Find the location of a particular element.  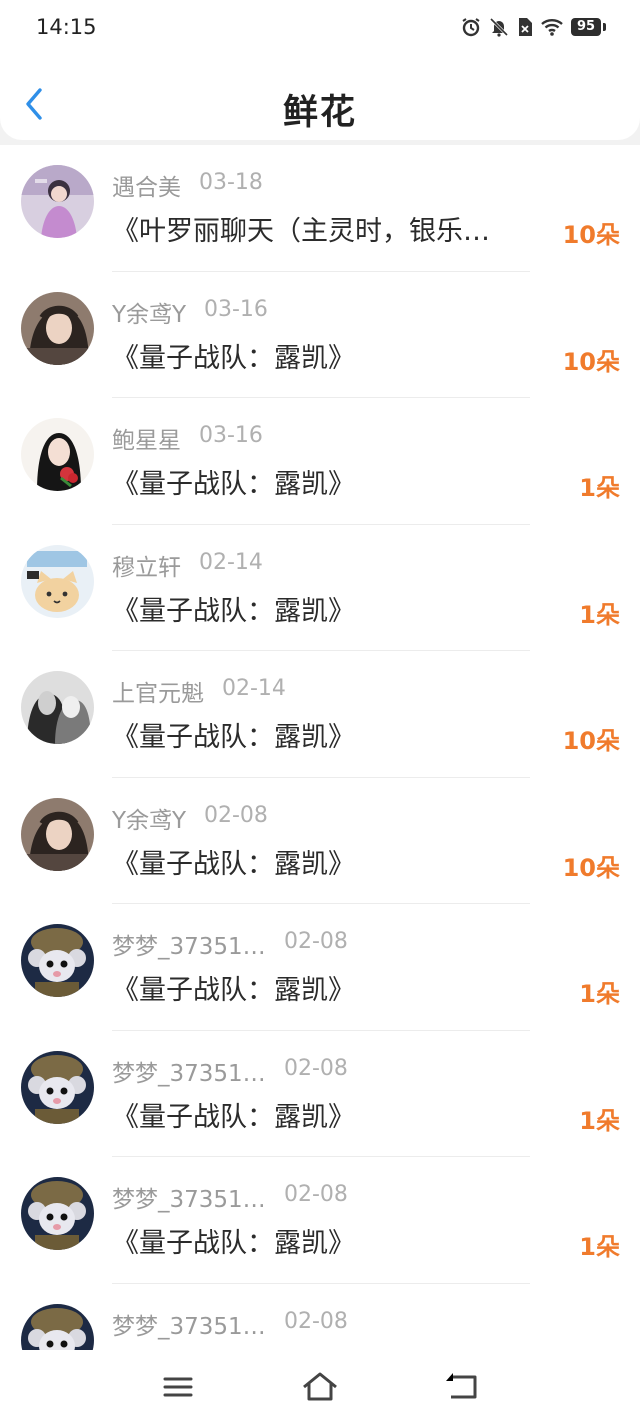

home-button is located at coordinates (320, 1387).